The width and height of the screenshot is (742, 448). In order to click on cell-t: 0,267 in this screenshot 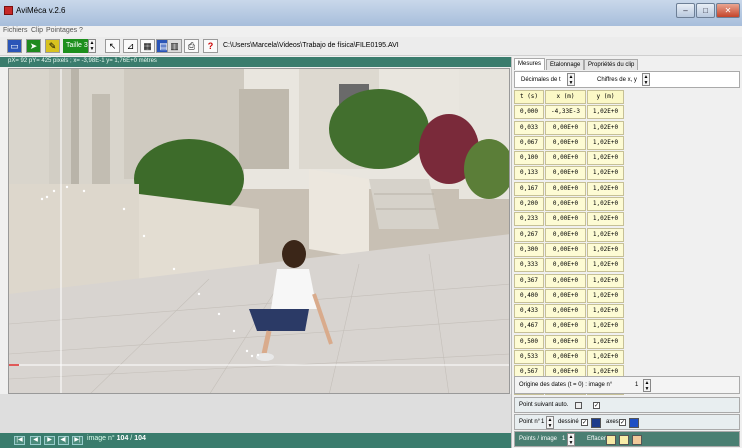, I will do `click(529, 234)`.